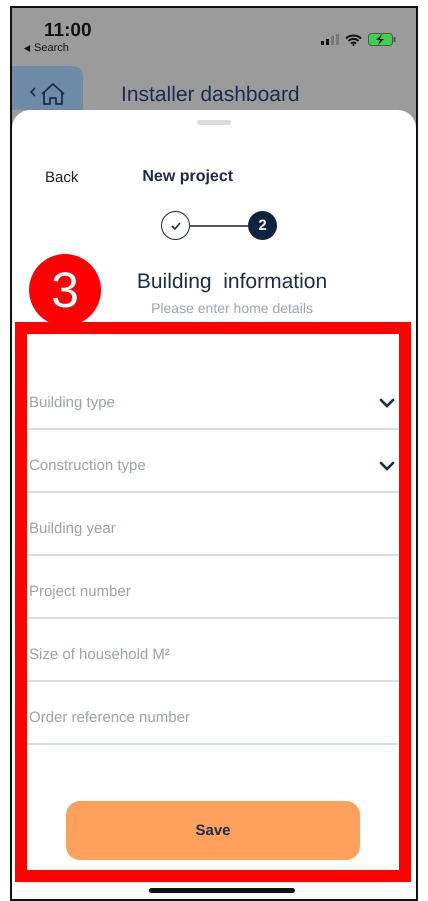 The height and width of the screenshot is (901, 428). I want to click on home-icon, so click(47, 94).